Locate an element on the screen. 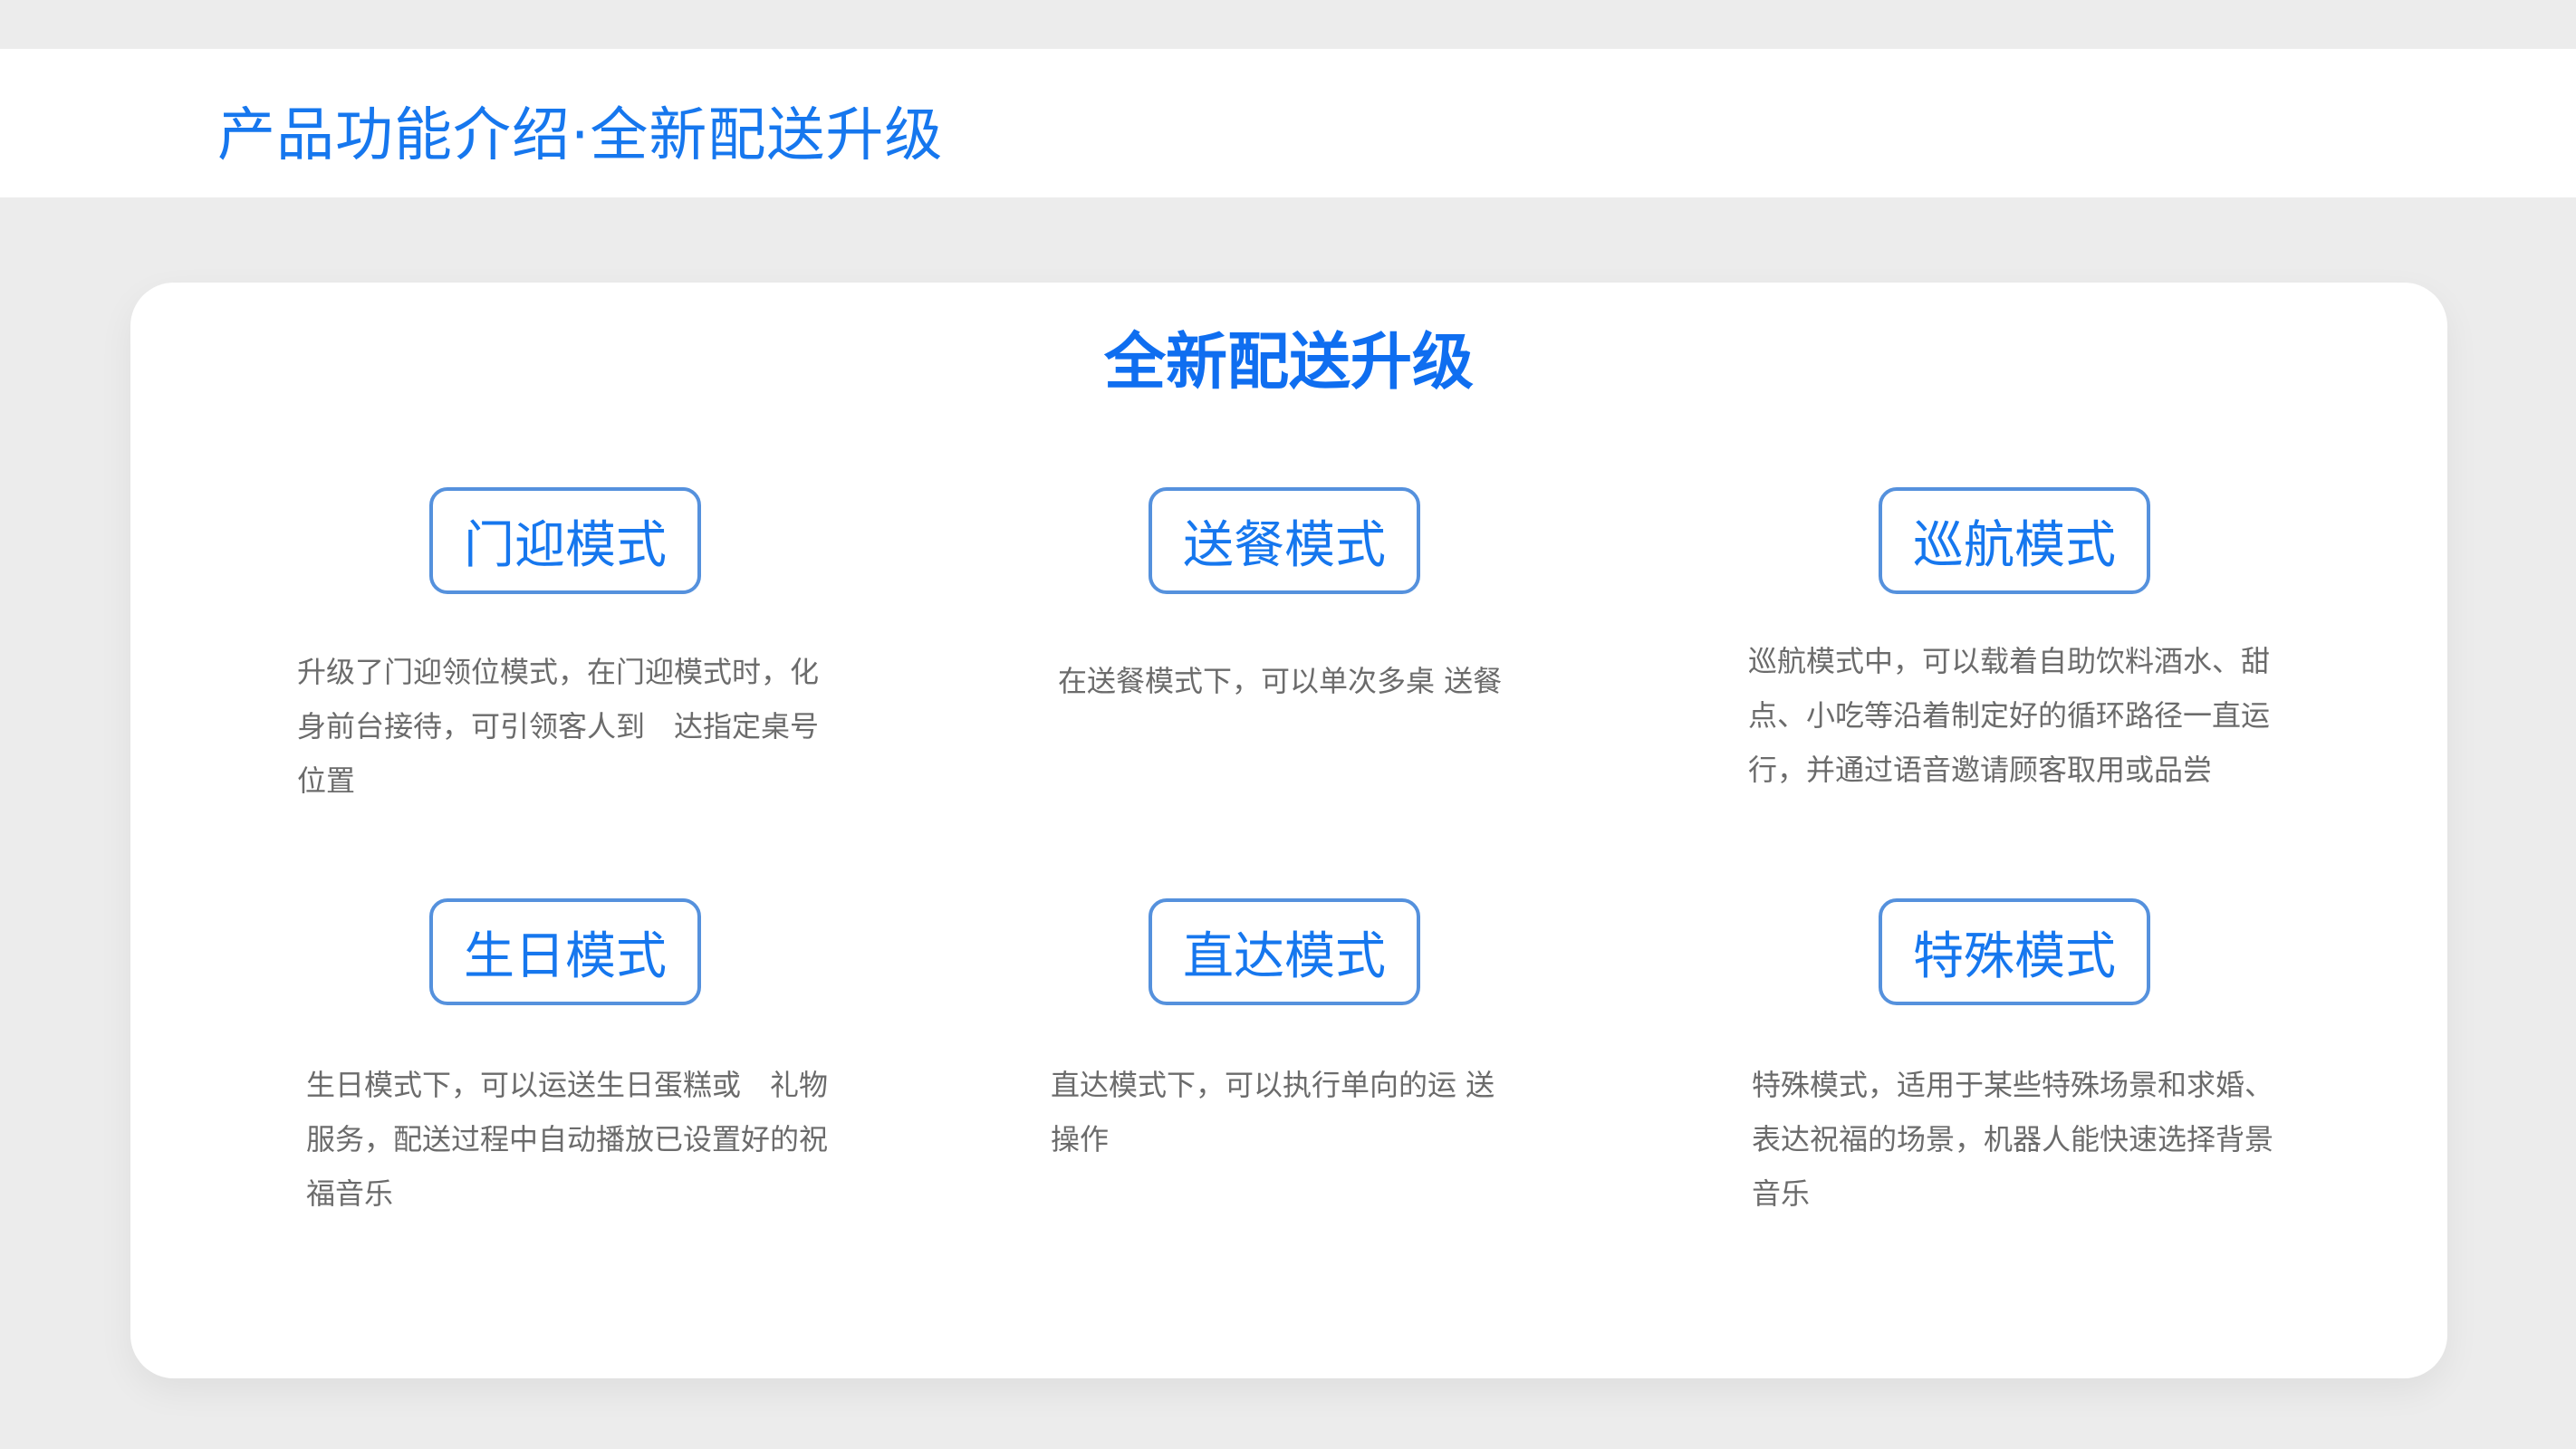  mode-description-special: 特殊模式，适用于某些特殊场景和求婚、表达祝福的场景，机器人能快速选择背景音乐 is located at coordinates (2013, 1139).